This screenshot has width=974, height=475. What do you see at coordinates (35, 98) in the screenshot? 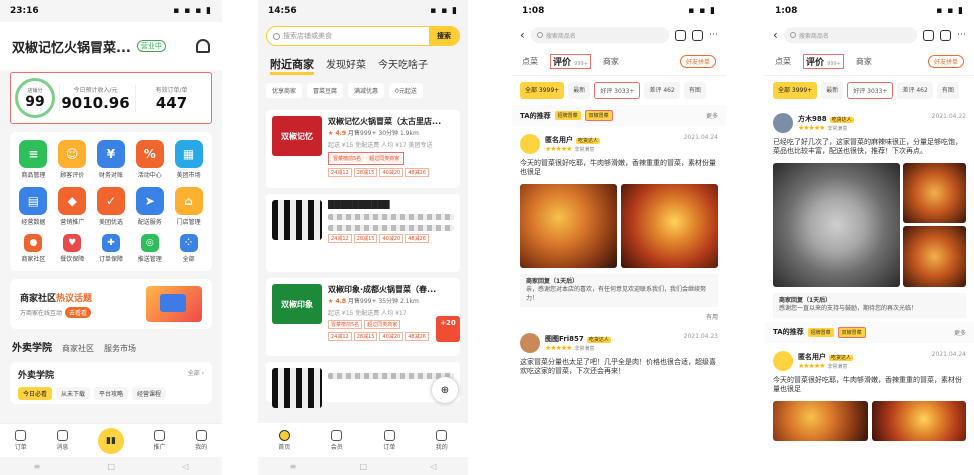
I see `store-score-ring: 店铺分 99` at bounding box center [35, 98].